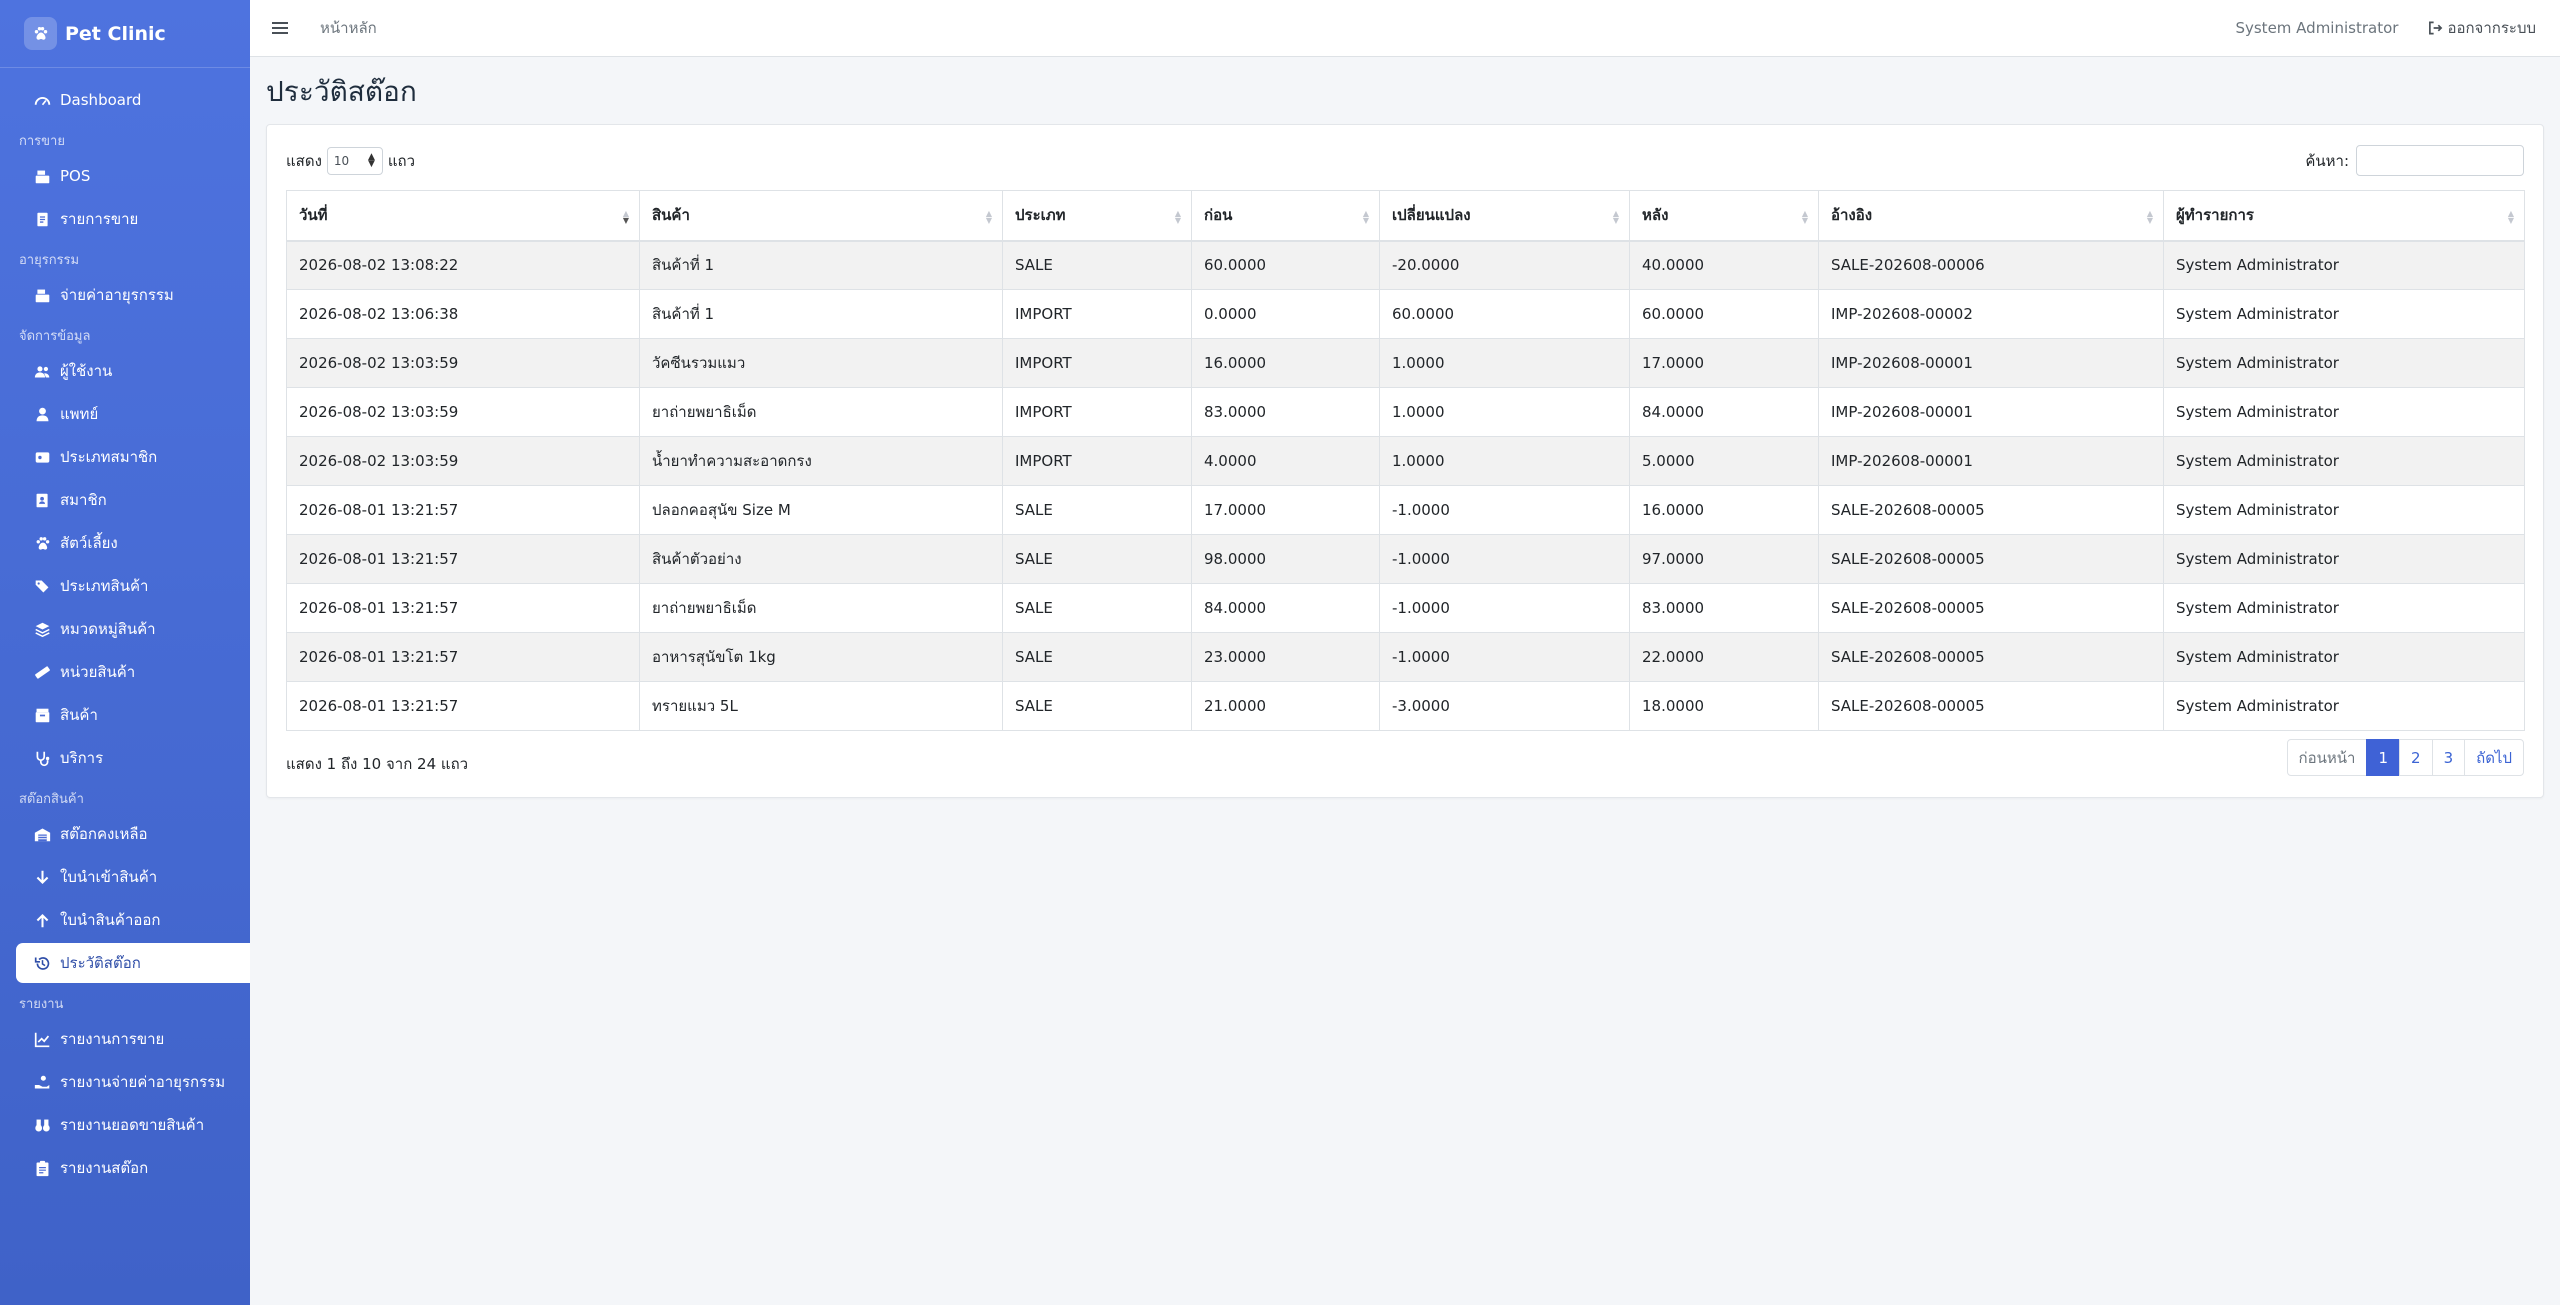  What do you see at coordinates (821, 657) in the screenshot?
I see `table-cell: อาหารสุนัขโต 1kg` at bounding box center [821, 657].